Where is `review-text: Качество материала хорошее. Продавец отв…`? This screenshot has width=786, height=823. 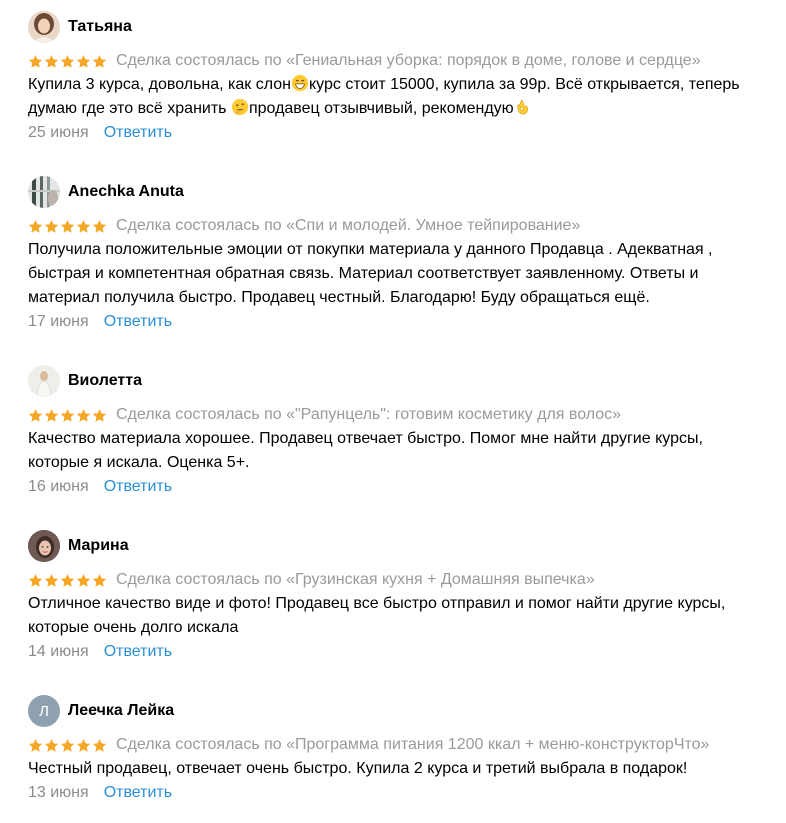
review-text: Качество материала хорошее. Продавец отв… is located at coordinates (365, 450).